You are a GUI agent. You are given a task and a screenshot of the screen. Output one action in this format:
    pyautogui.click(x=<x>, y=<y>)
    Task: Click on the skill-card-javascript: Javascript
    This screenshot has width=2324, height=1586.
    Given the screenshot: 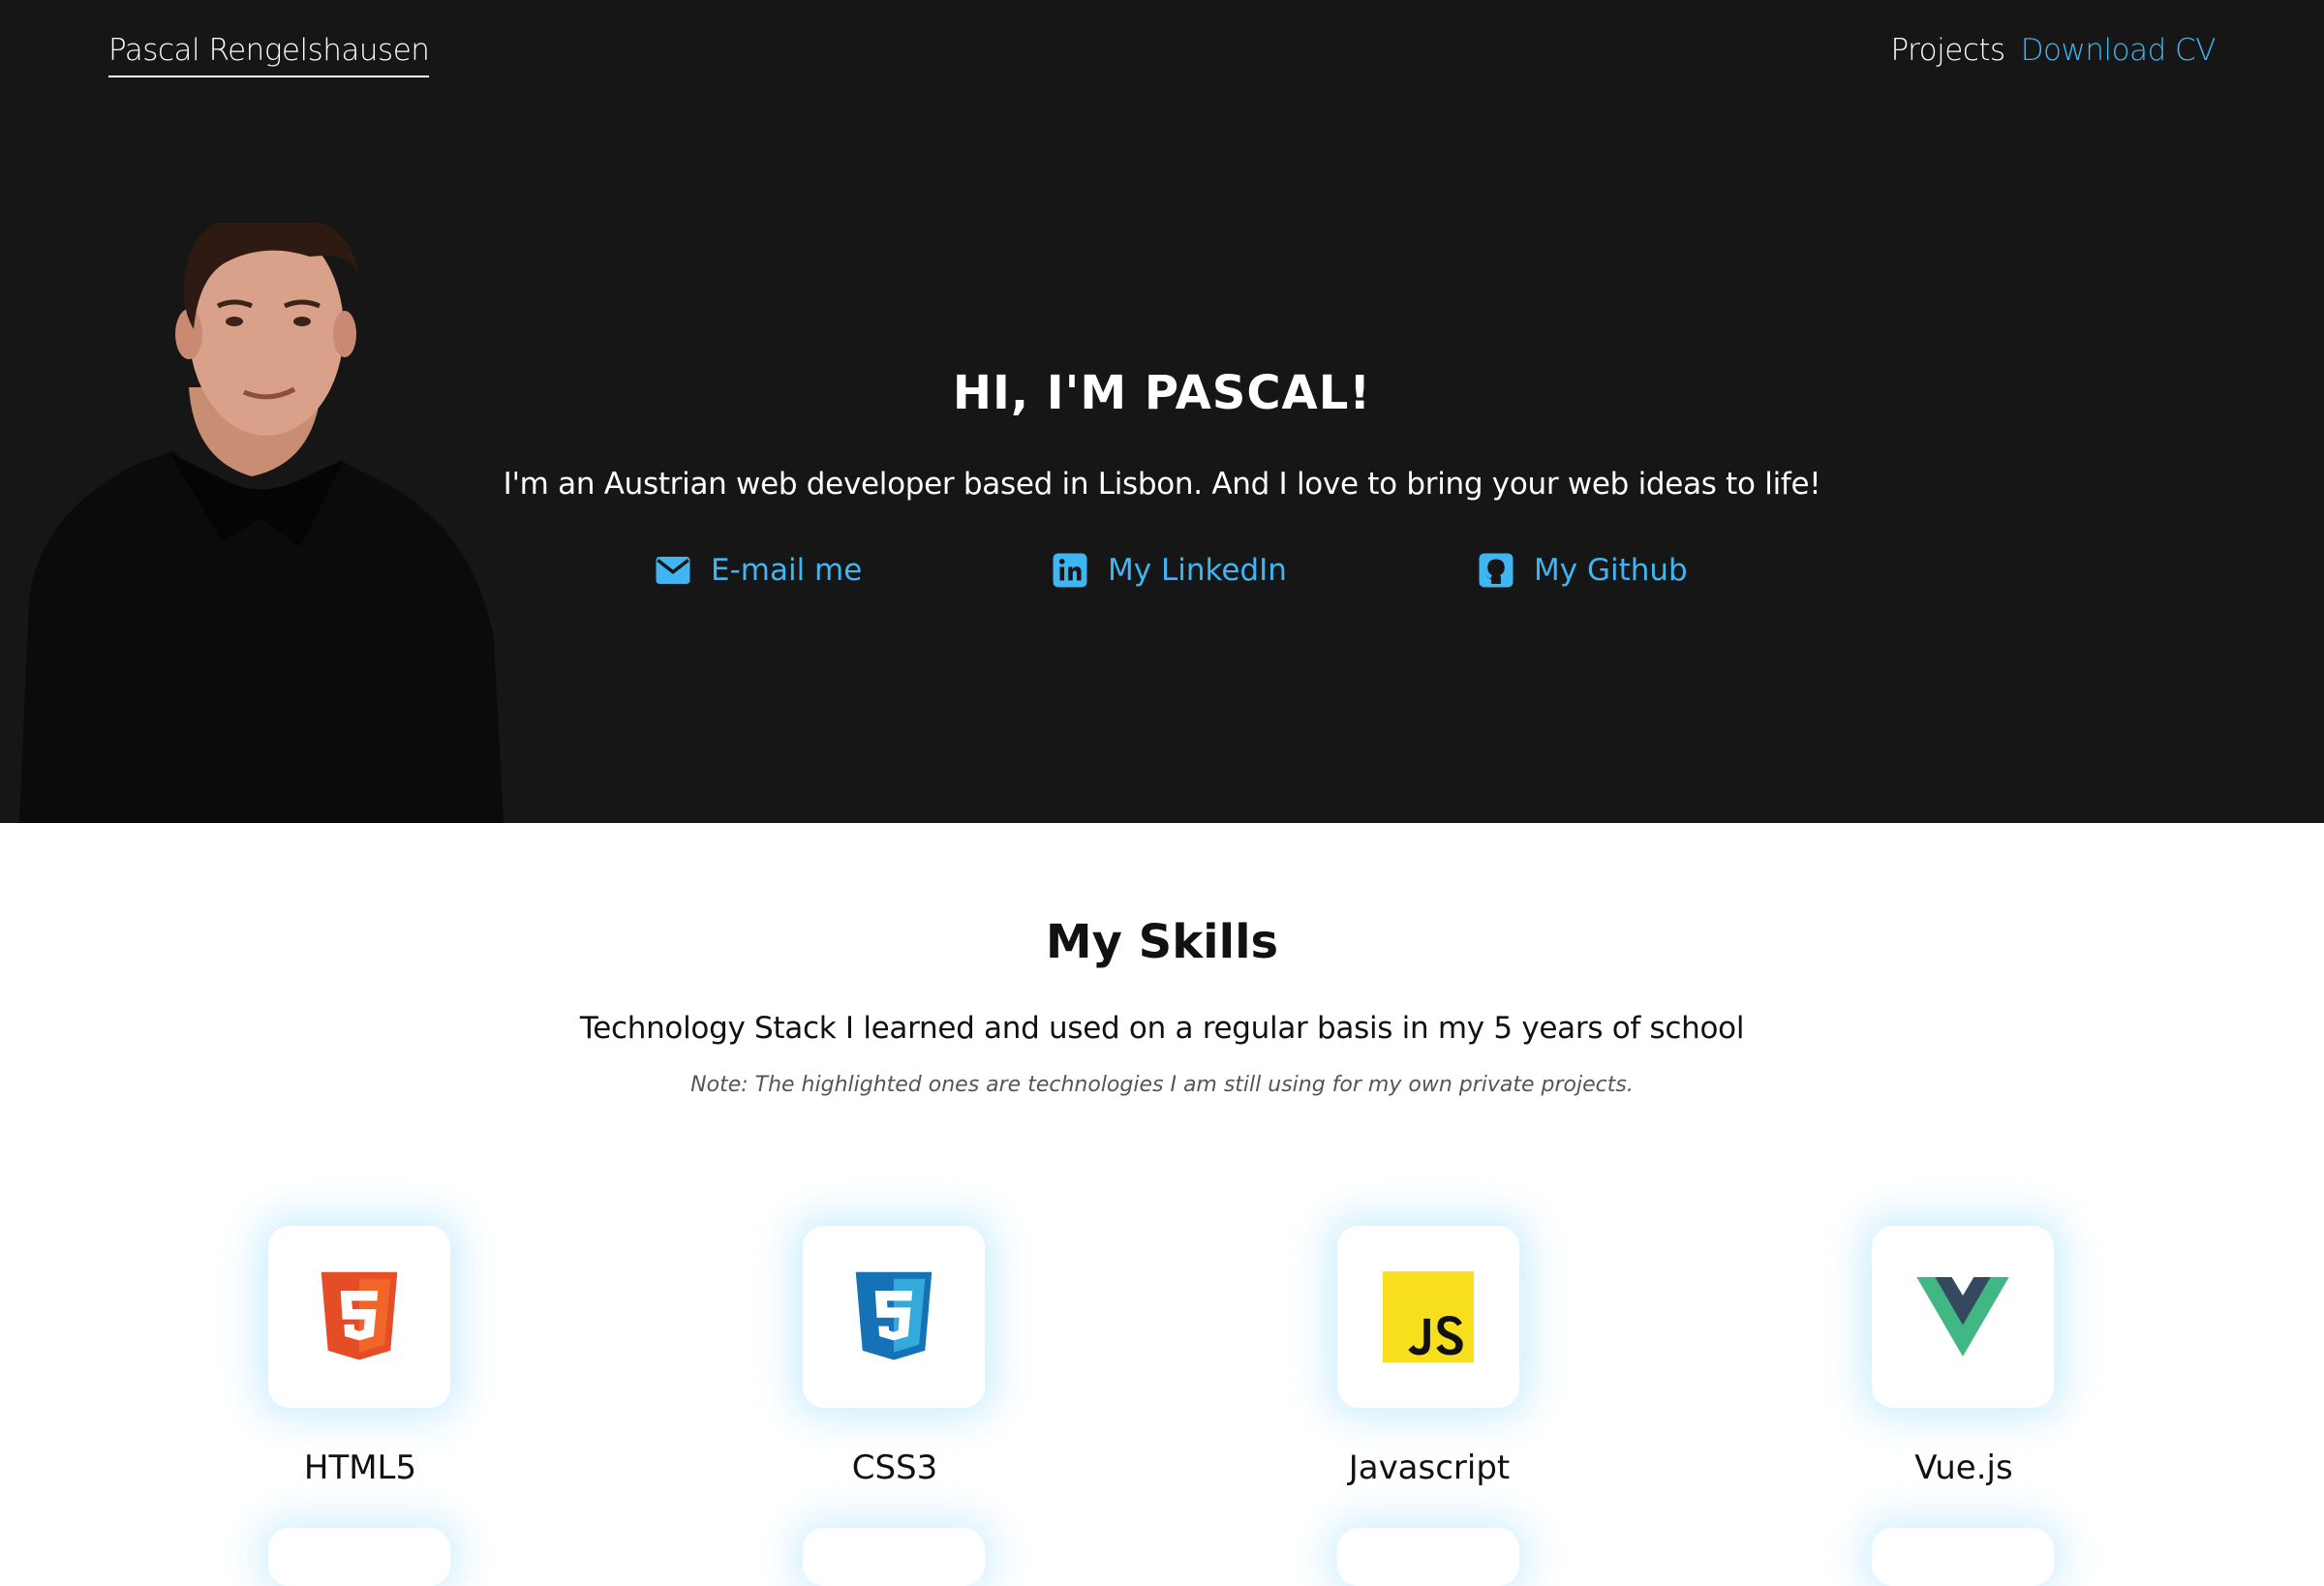 What is the action you would take?
    pyautogui.click(x=1429, y=1356)
    